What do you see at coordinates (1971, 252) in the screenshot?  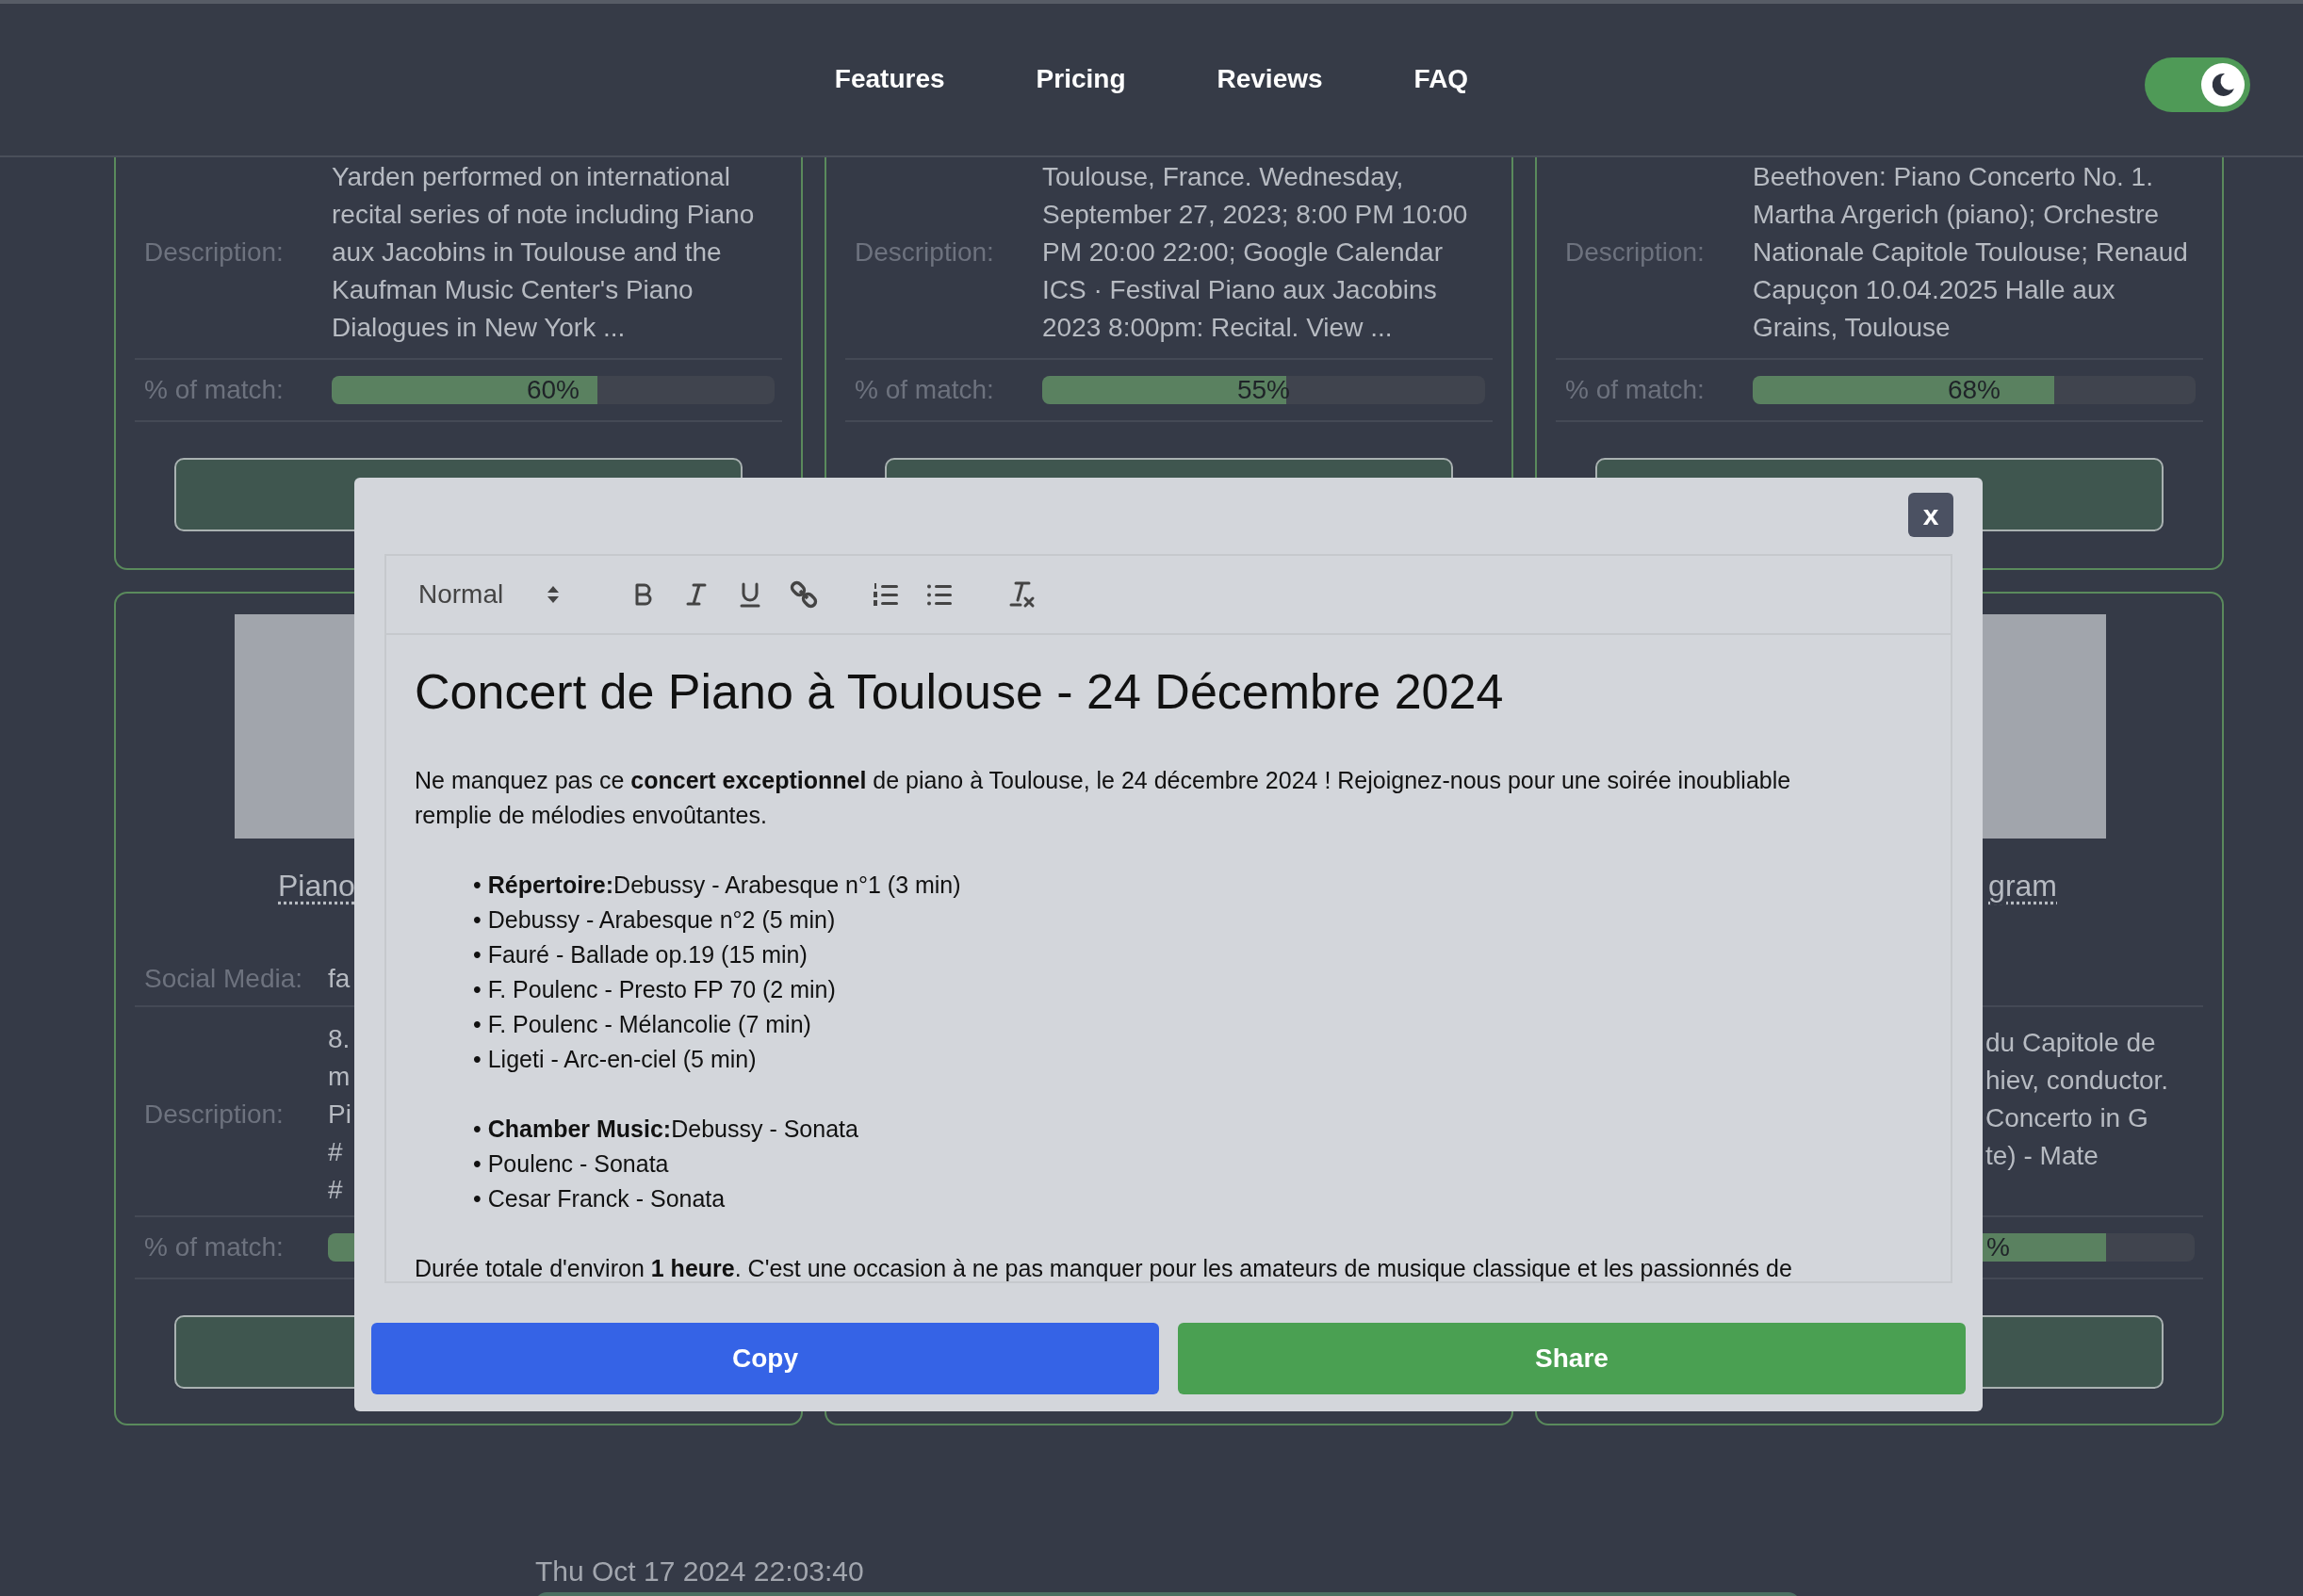 I see `description-text: Beethoven: Piano Concerto No. 1. Martha Argerich (piano); Orchestre Nationale Capitole Toulouse; Renaud Capuçon 10.04.2025 Halle aux Grains, Toulouse` at bounding box center [1971, 252].